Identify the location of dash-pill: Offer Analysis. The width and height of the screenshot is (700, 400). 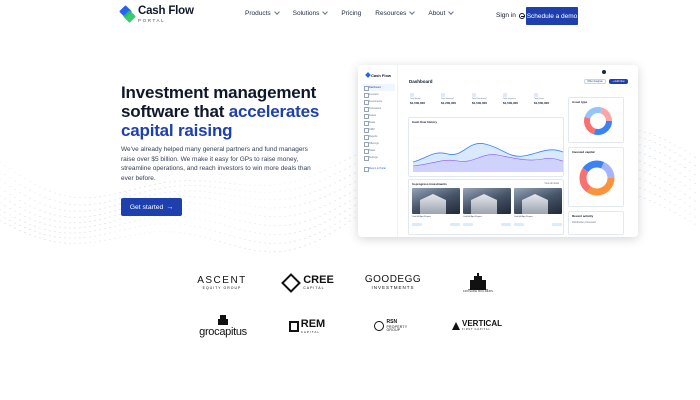
(595, 81).